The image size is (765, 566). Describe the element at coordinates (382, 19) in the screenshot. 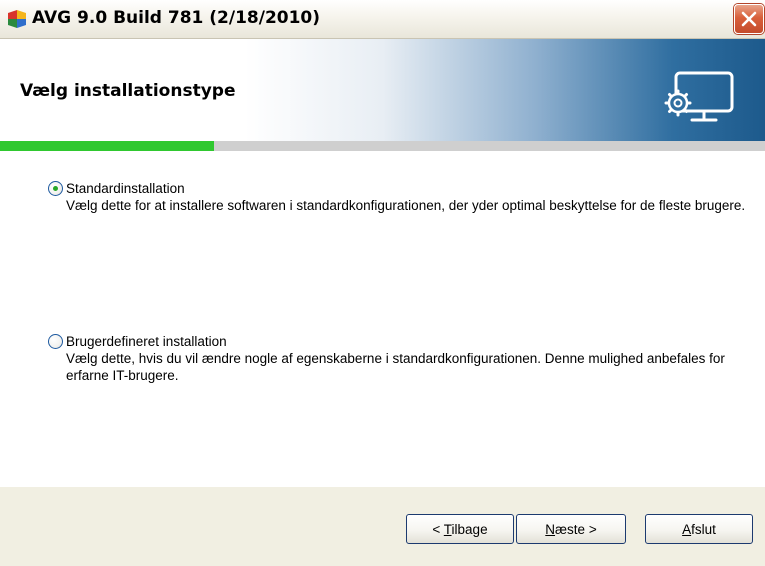

I see `title-bar: AVG 9.0 Build 781 (2/18/2010)` at that location.